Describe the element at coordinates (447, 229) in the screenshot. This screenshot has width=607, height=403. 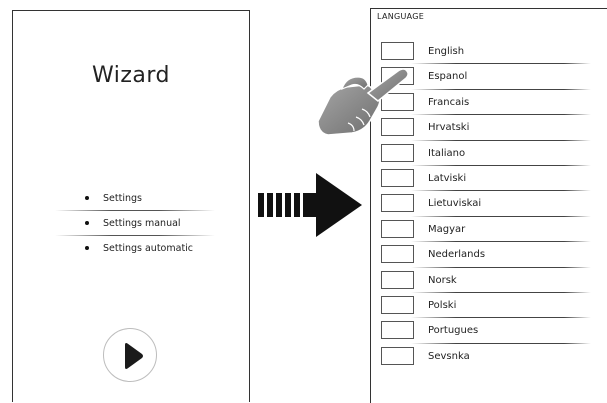
I see `language-label: Magyar` at that location.